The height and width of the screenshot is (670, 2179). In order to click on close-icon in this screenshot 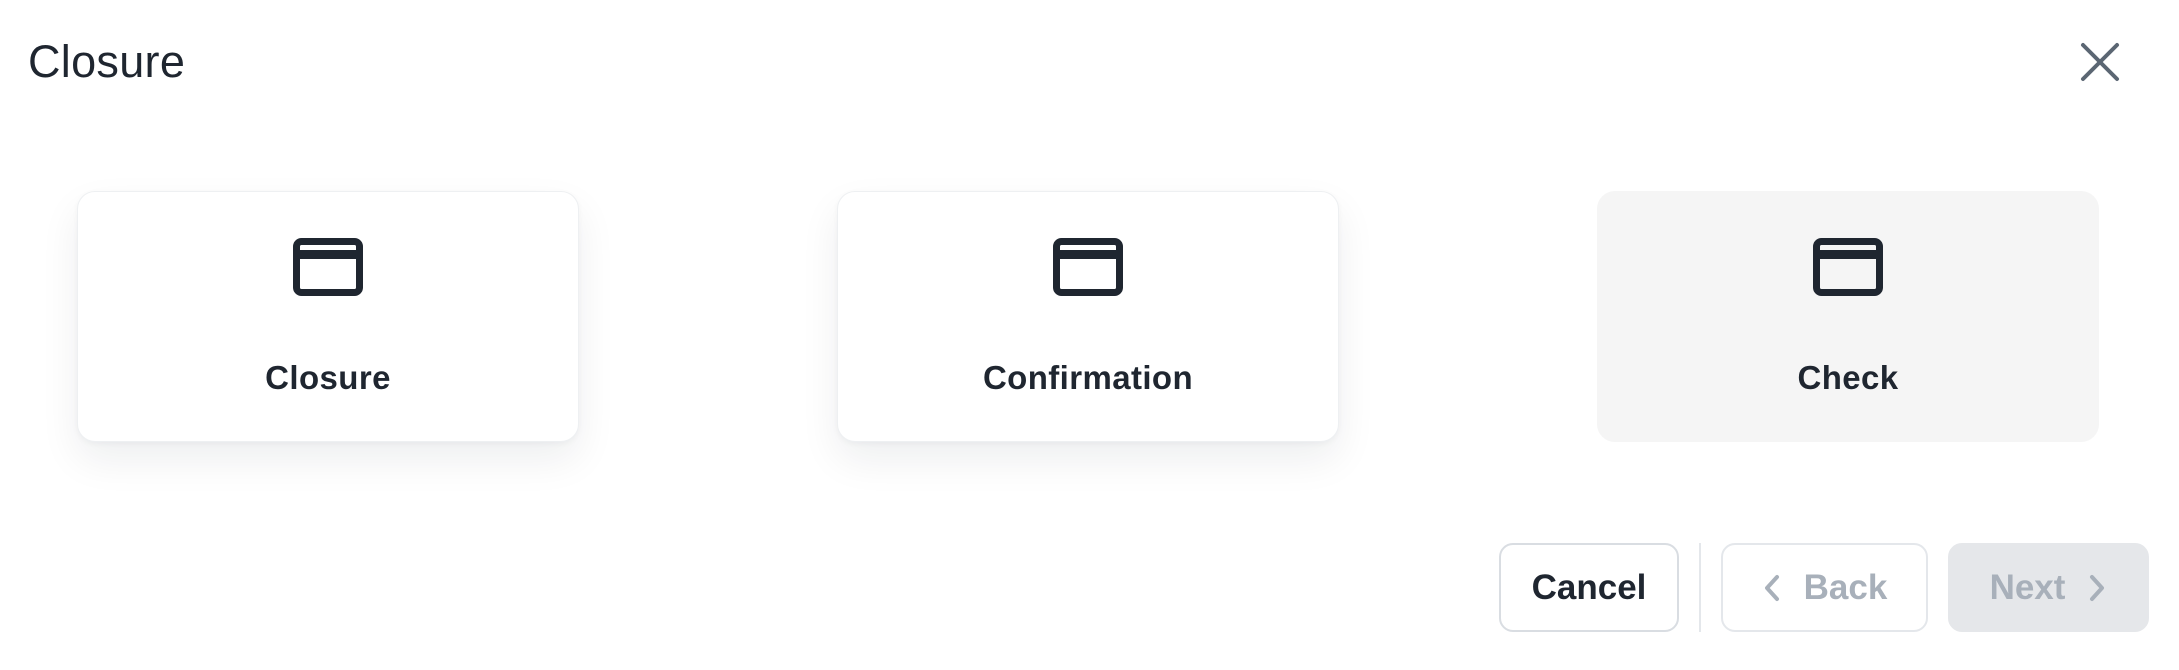, I will do `click(2100, 62)`.